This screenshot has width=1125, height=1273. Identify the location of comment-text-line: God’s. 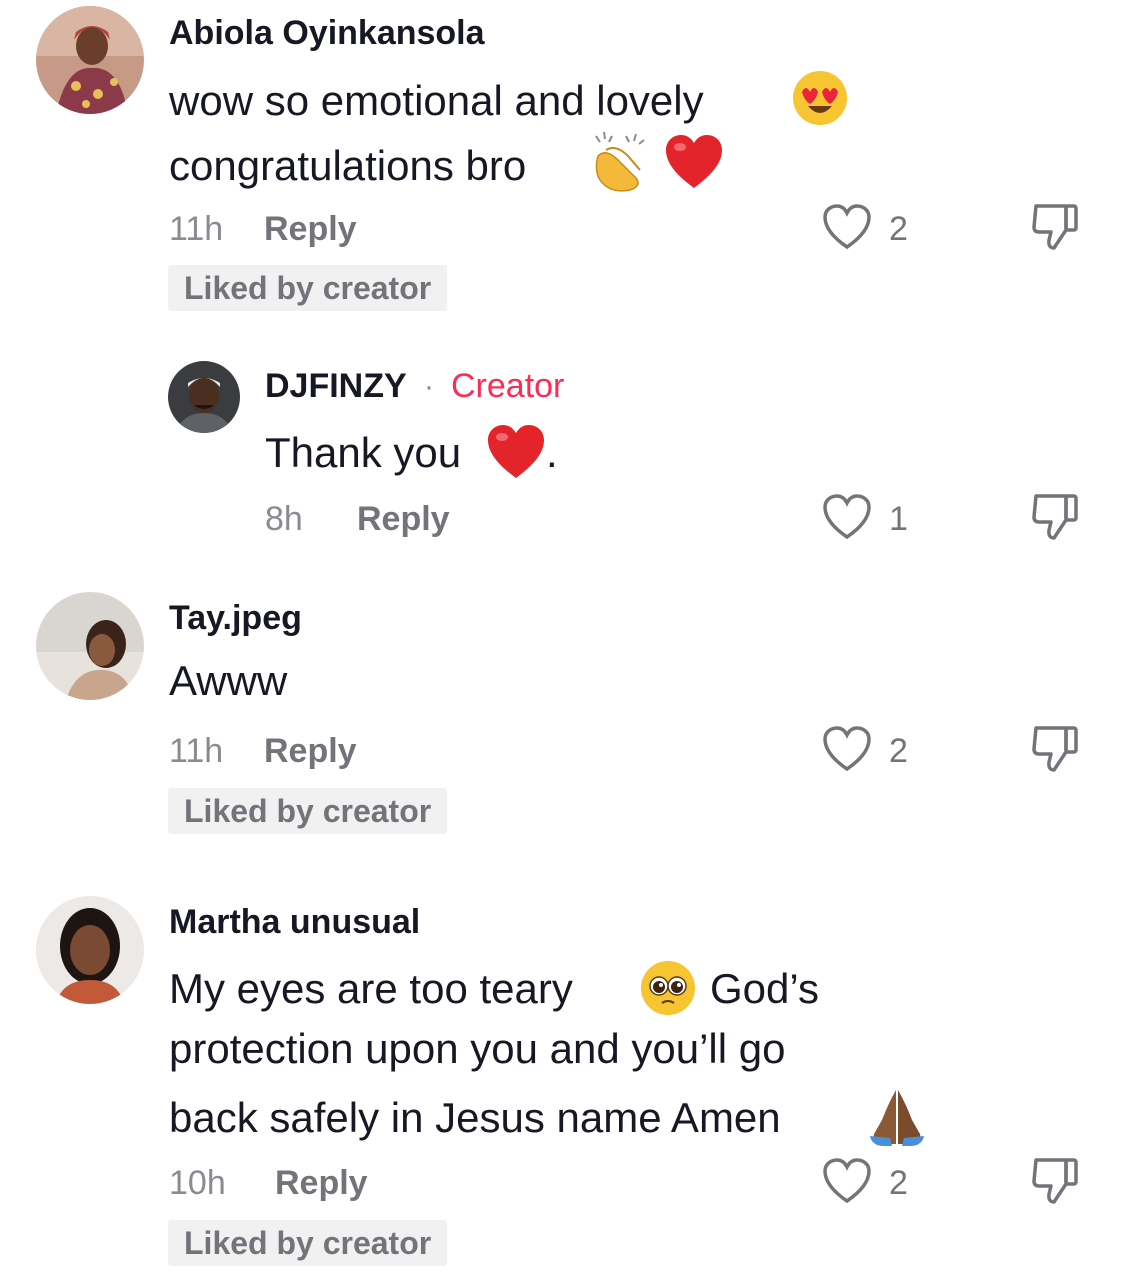
(764, 988).